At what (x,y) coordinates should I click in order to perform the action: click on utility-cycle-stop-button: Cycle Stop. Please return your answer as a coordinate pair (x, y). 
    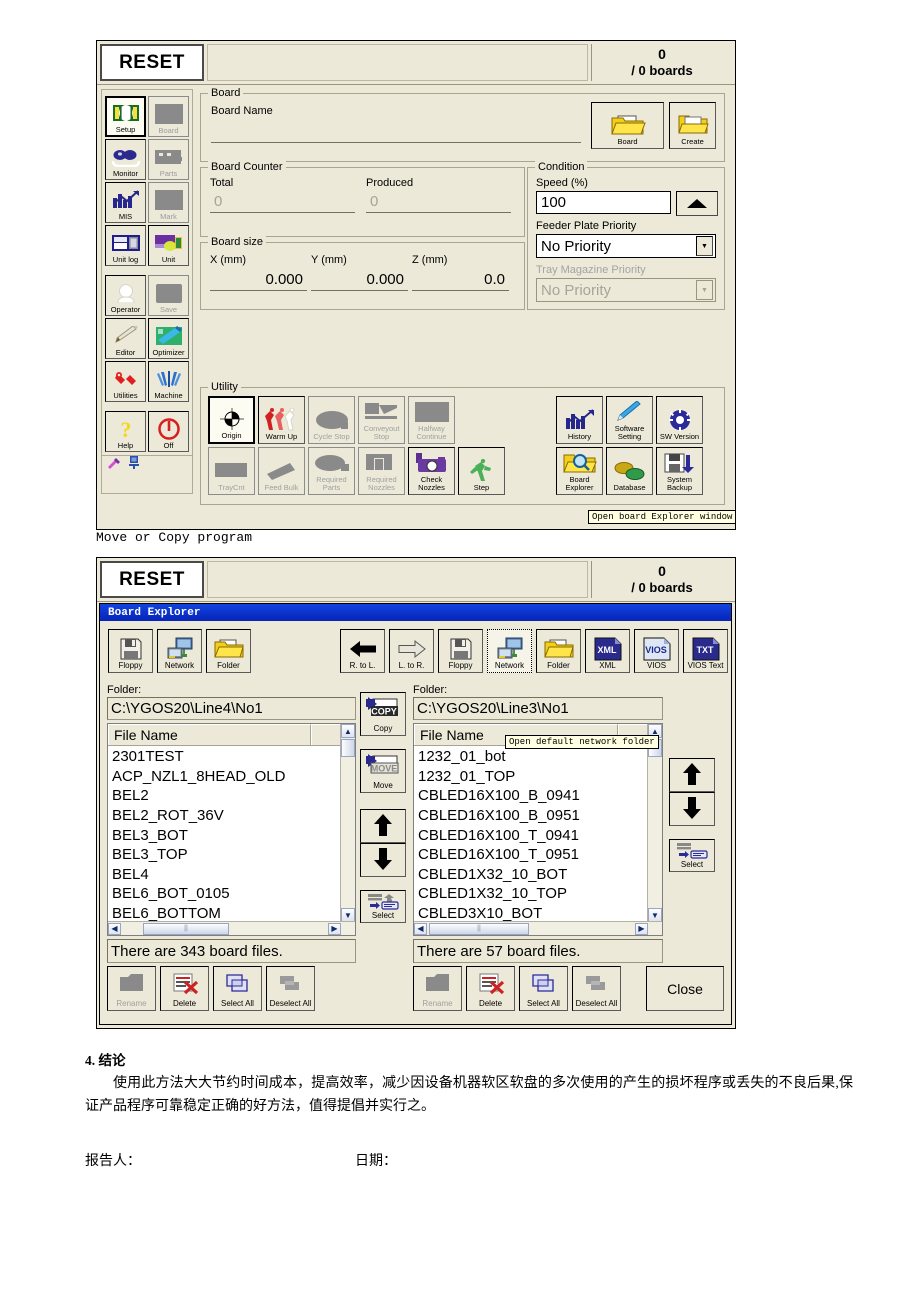
    Looking at the image, I should click on (331, 420).